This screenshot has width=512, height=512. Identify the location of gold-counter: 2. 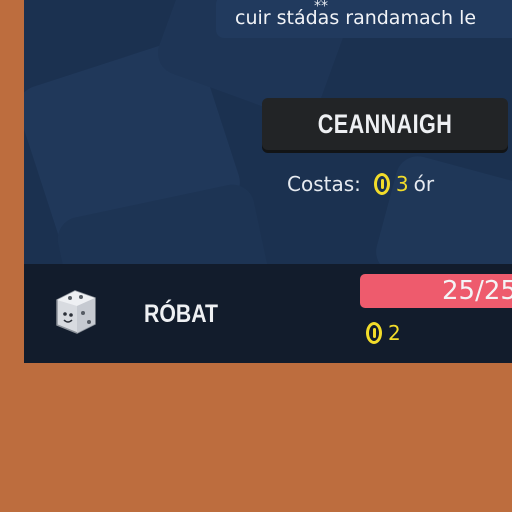
(383, 333).